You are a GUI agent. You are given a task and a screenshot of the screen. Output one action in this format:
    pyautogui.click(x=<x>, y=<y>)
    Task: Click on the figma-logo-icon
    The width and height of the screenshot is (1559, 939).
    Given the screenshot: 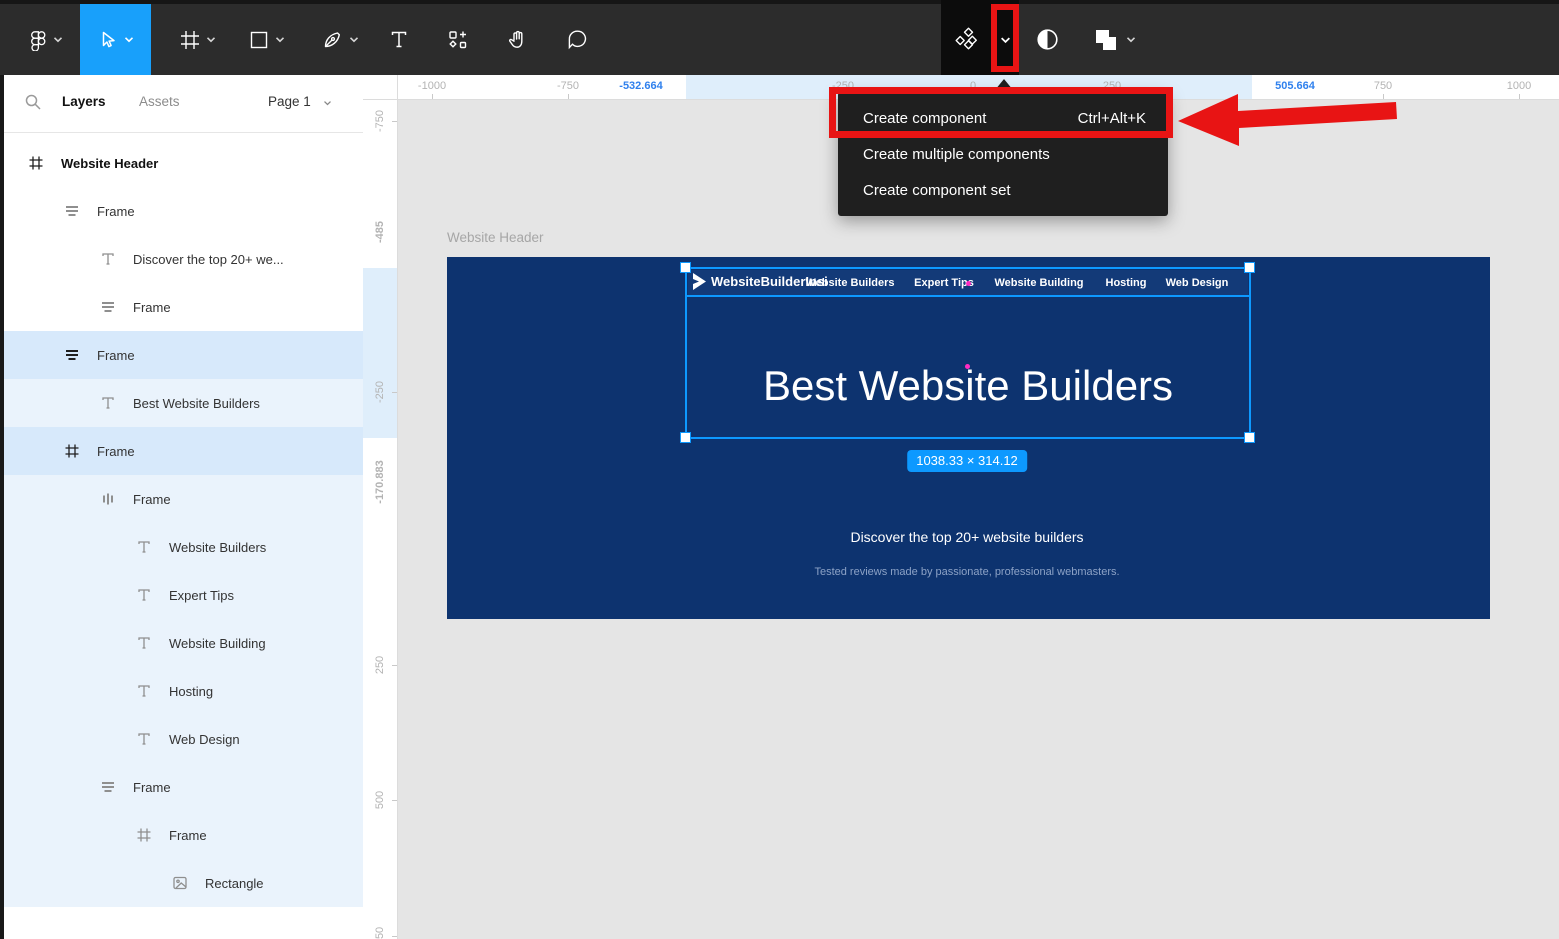 What is the action you would take?
    pyautogui.click(x=38, y=40)
    